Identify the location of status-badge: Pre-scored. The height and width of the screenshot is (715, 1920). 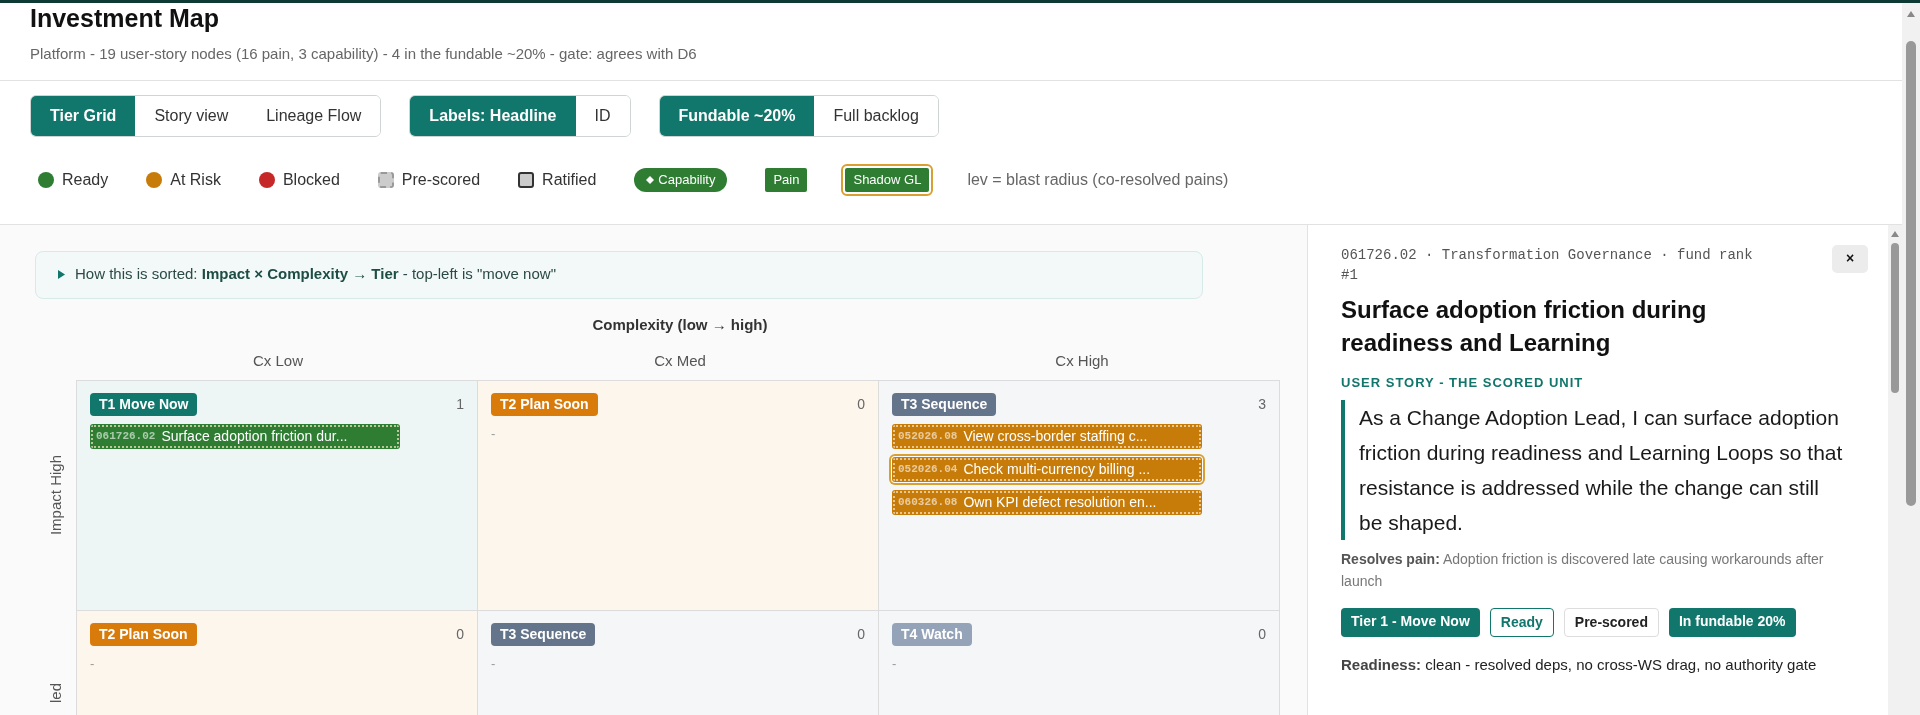
(1611, 622).